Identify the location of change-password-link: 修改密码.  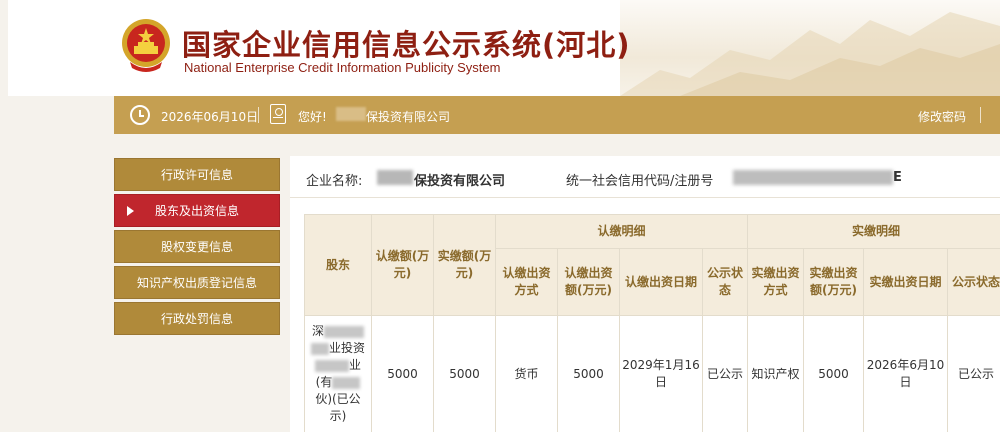
(942, 116).